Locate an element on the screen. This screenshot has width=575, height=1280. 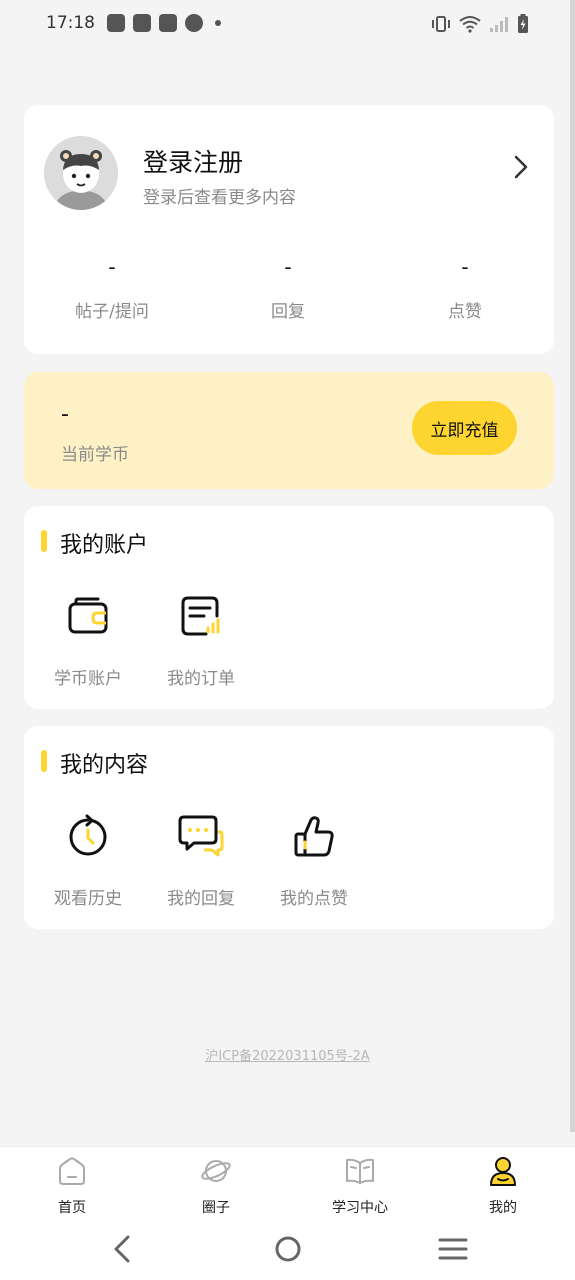
stat-replies-value: - is located at coordinates (288, 267).